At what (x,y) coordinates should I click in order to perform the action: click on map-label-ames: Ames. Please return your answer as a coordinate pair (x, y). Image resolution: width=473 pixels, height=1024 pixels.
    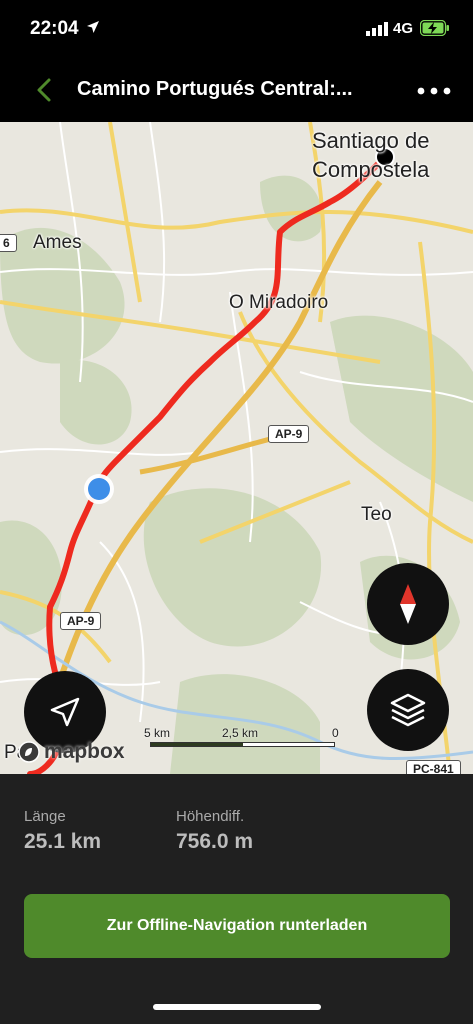
    Looking at the image, I should click on (57, 242).